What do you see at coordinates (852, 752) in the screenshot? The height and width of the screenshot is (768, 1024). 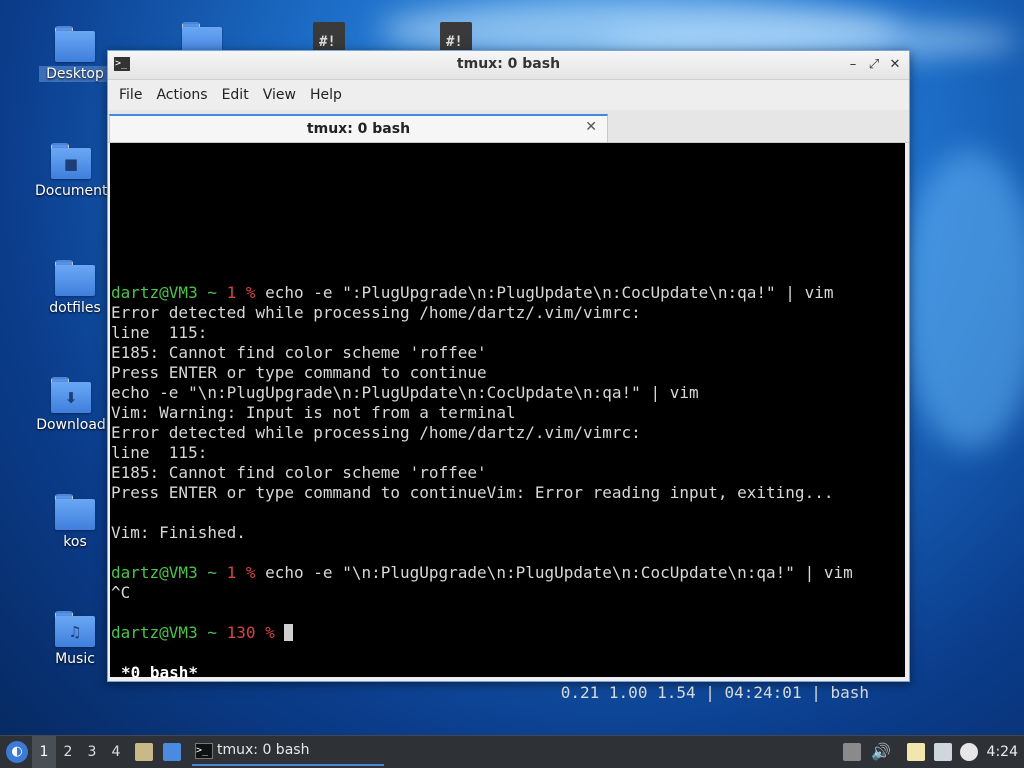 I see `updates-icon` at bounding box center [852, 752].